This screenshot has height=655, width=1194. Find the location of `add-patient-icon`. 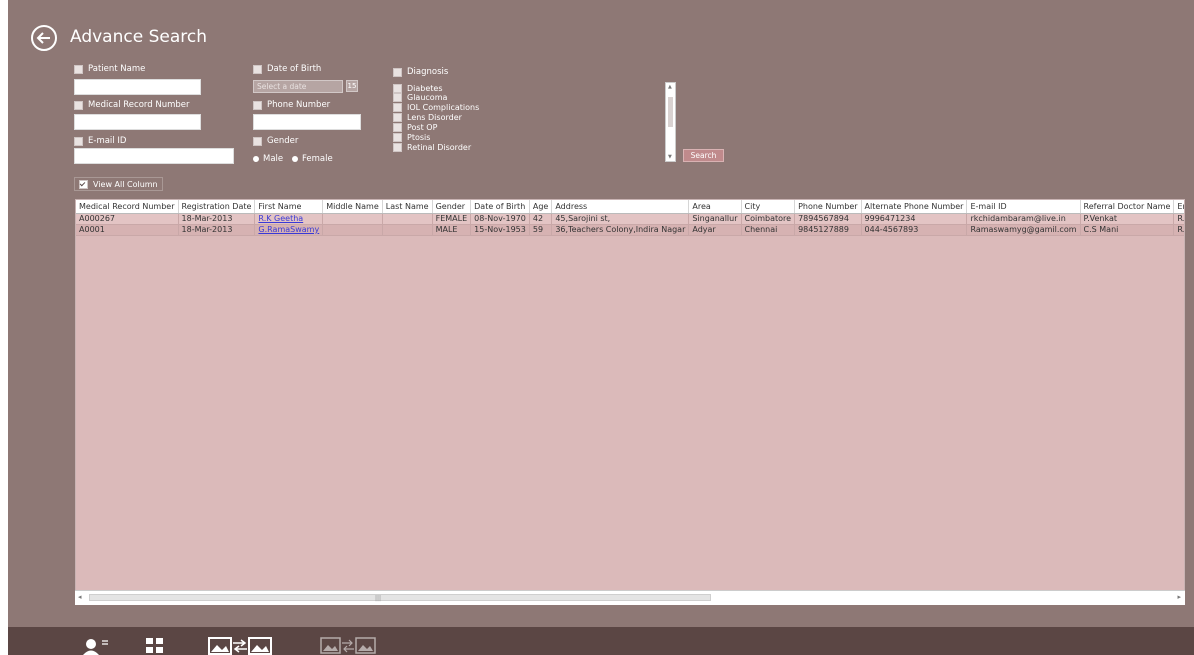

add-patient-icon is located at coordinates (96, 645).